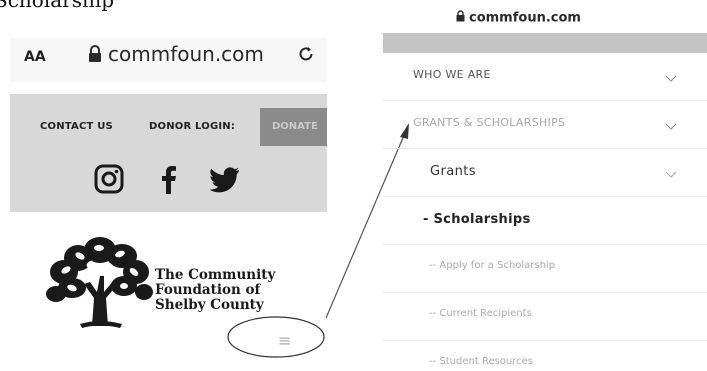 This screenshot has height=371, width=707. I want to click on menu-item-grants-scholarships: GRANTS & SCHOLARSHIPS, so click(545, 125).